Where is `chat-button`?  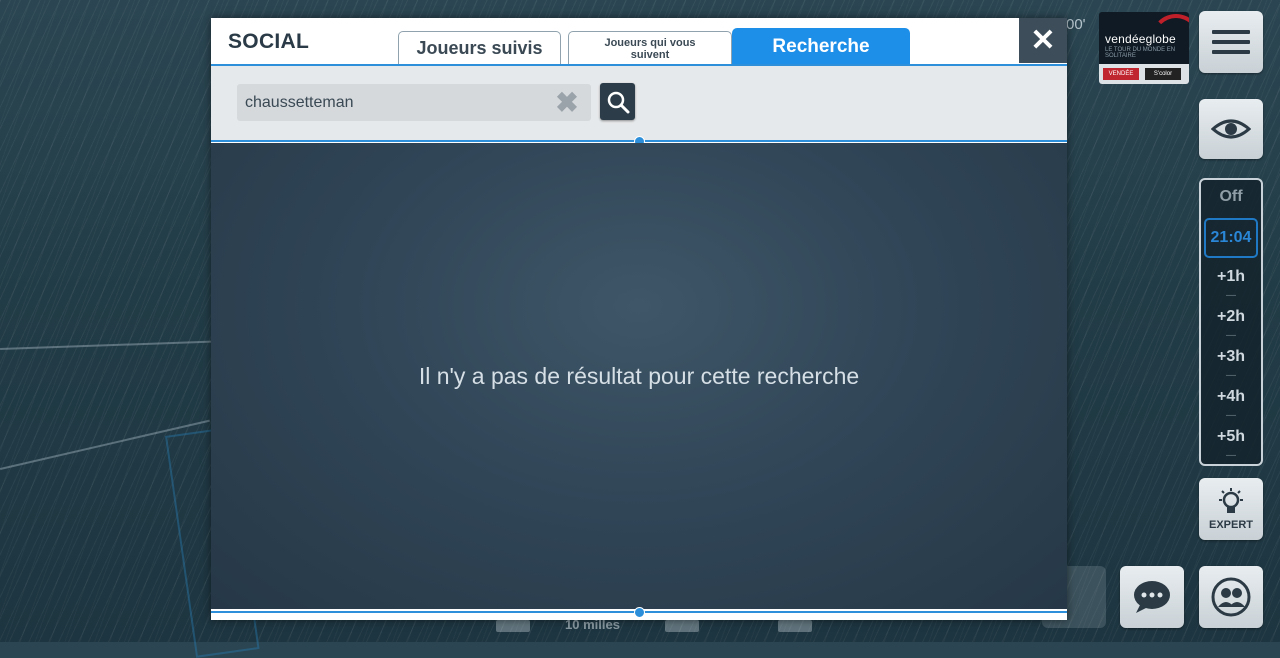 chat-button is located at coordinates (1152, 597).